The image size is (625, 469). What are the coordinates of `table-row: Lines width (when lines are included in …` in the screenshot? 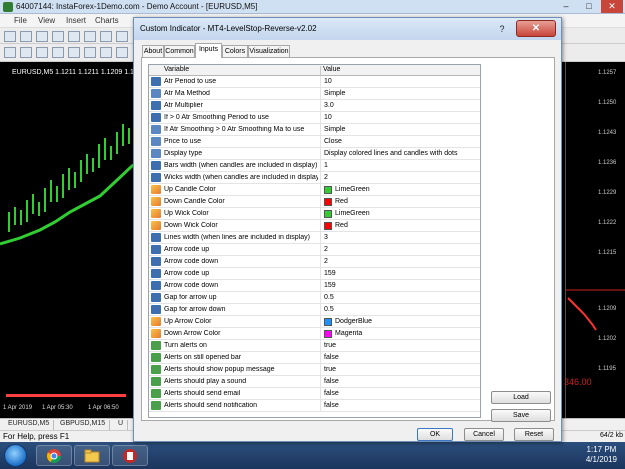 It's located at (314, 238).